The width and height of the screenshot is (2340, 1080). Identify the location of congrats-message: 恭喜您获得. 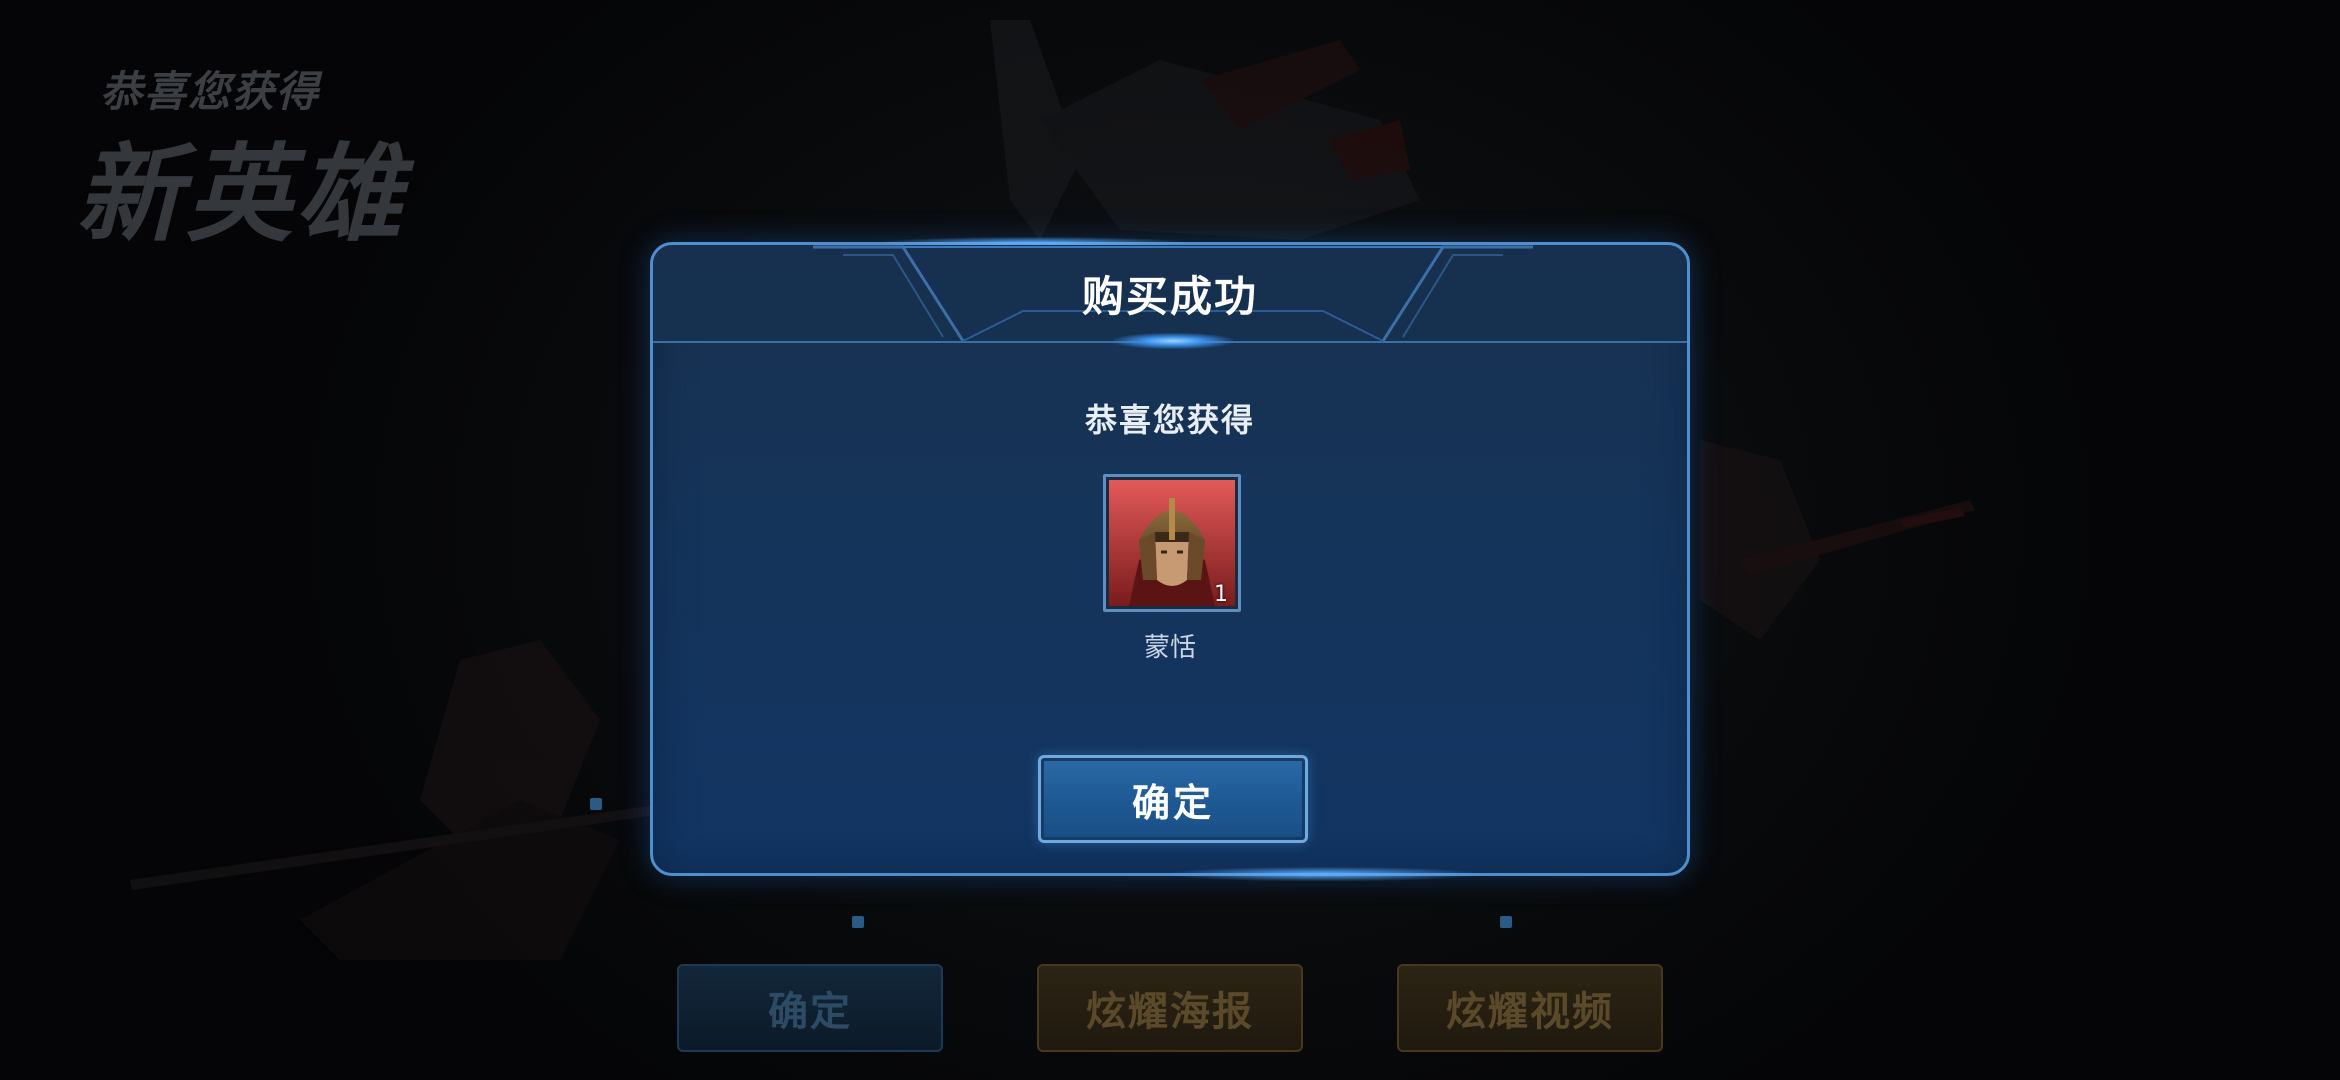
(1169, 420).